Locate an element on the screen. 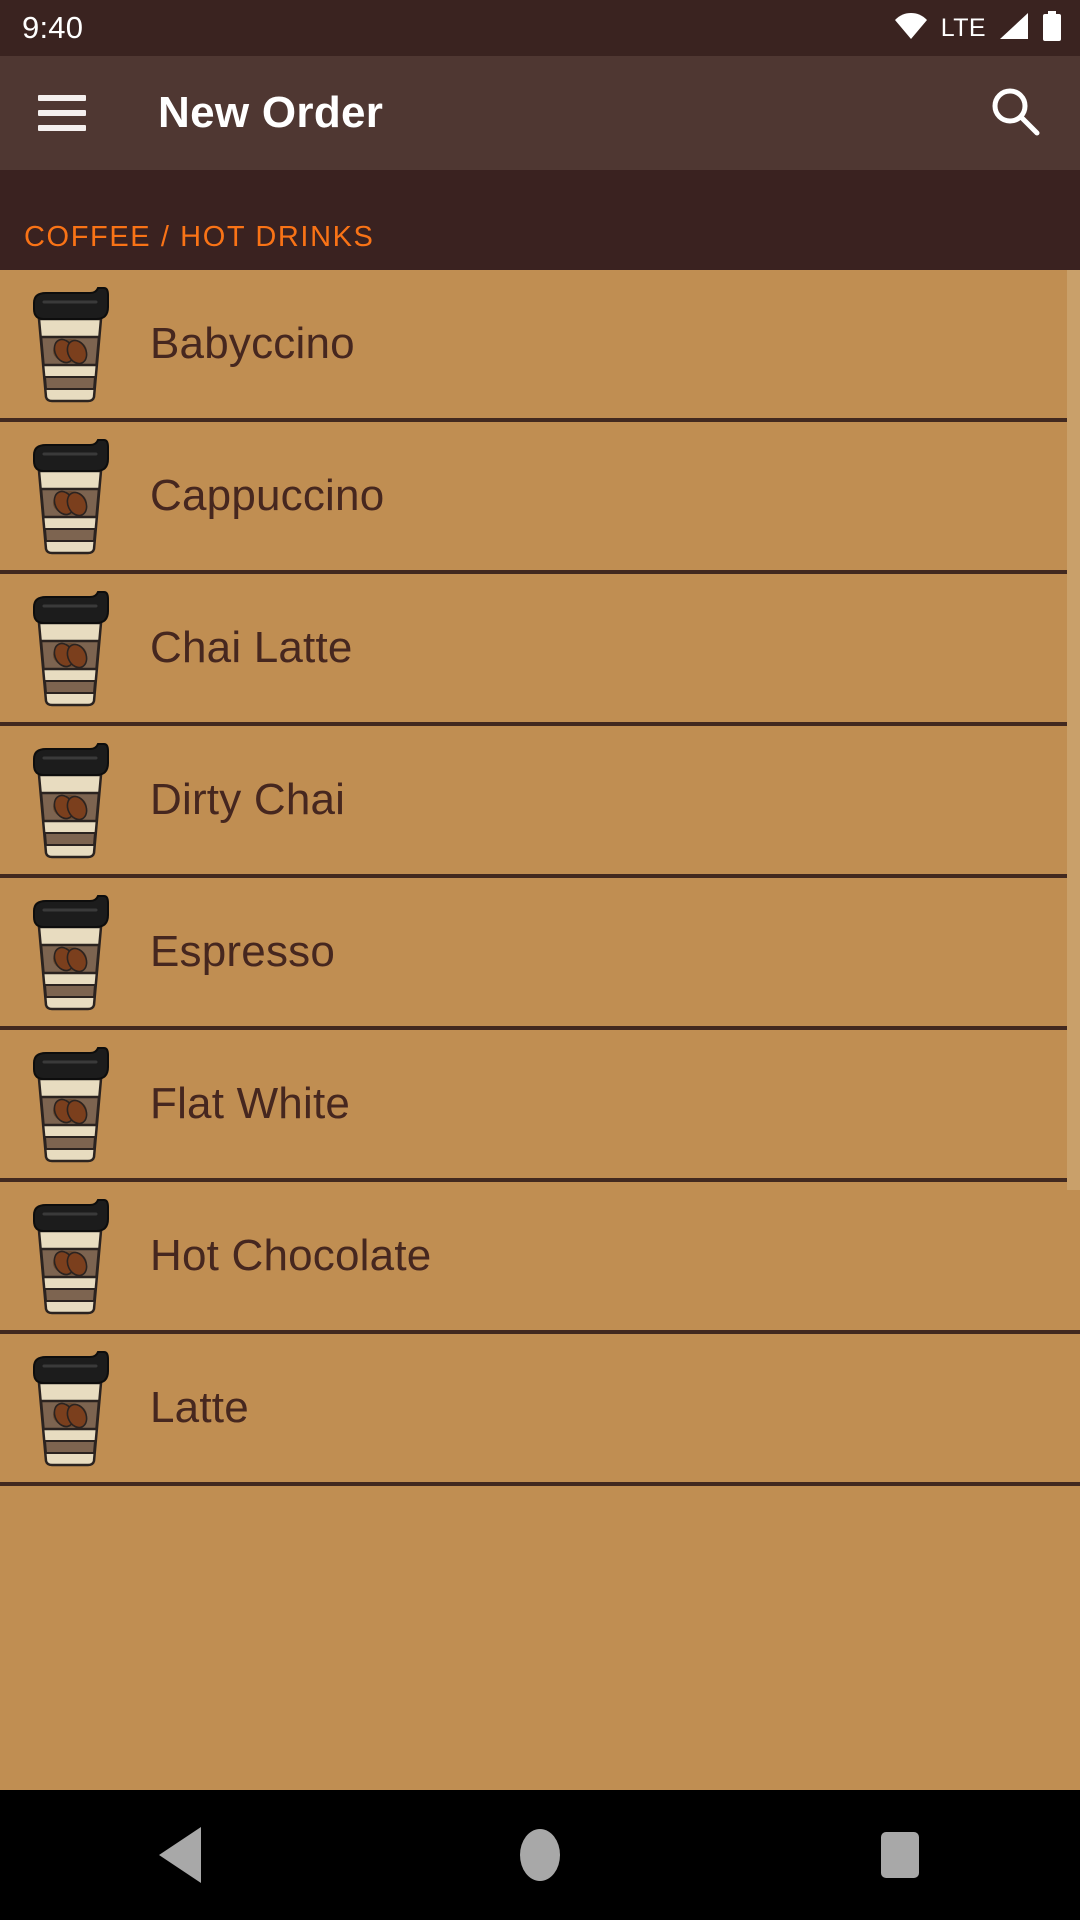 The width and height of the screenshot is (1080, 1920). list-item: Dirty Chai is located at coordinates (540, 802).